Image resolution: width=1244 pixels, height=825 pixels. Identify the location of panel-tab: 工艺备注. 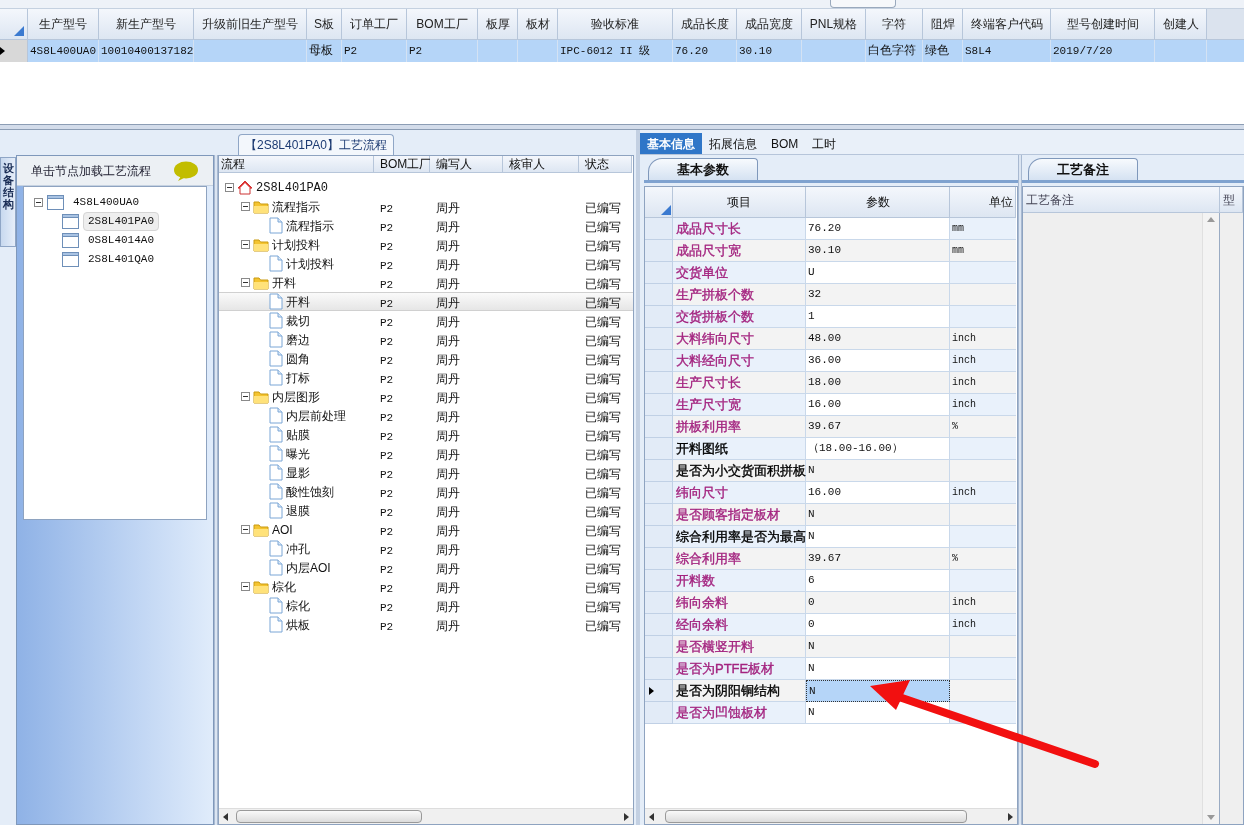
(1083, 169).